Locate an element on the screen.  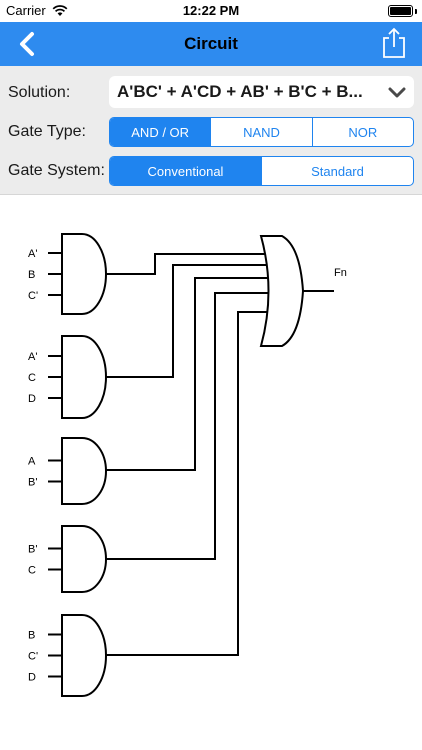
chevron-down-icon is located at coordinates (397, 92).